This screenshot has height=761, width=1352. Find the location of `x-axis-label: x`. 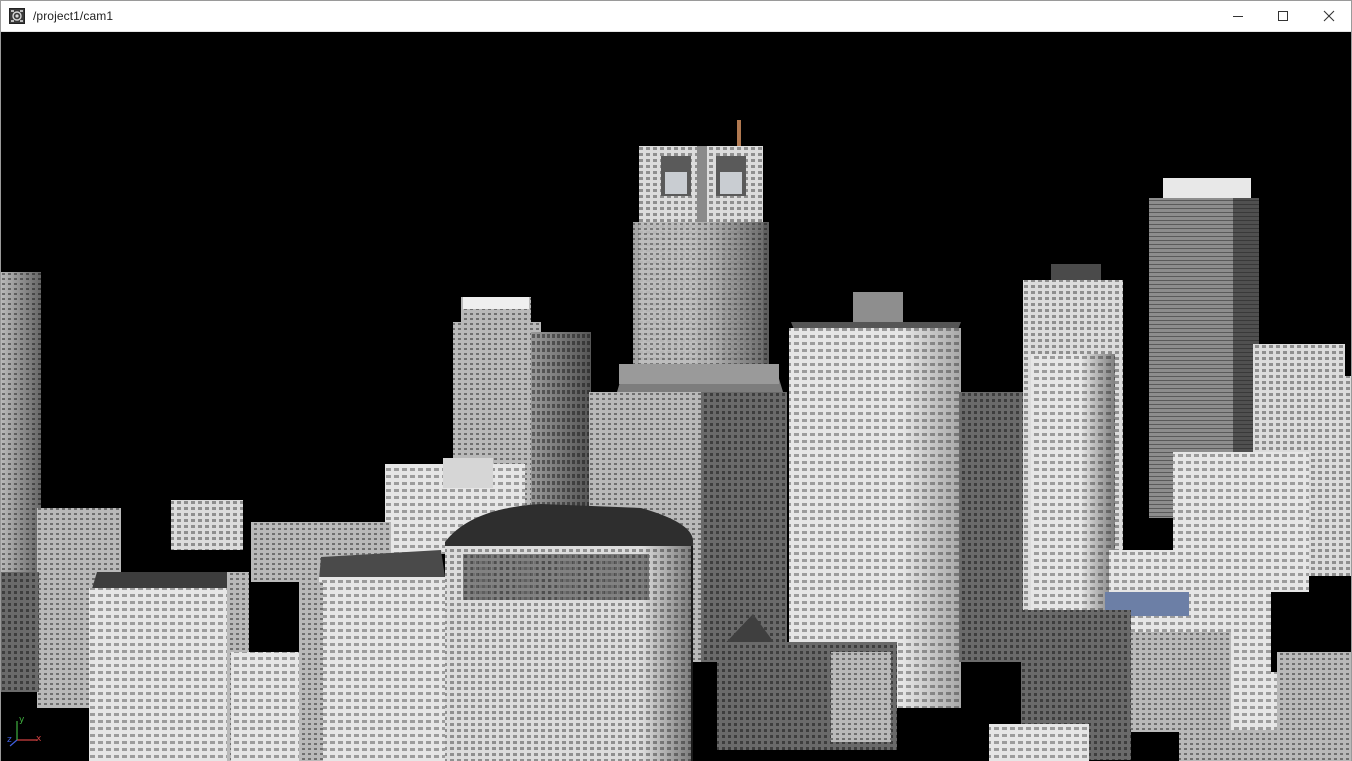

x-axis-label: x is located at coordinates (39, 739).